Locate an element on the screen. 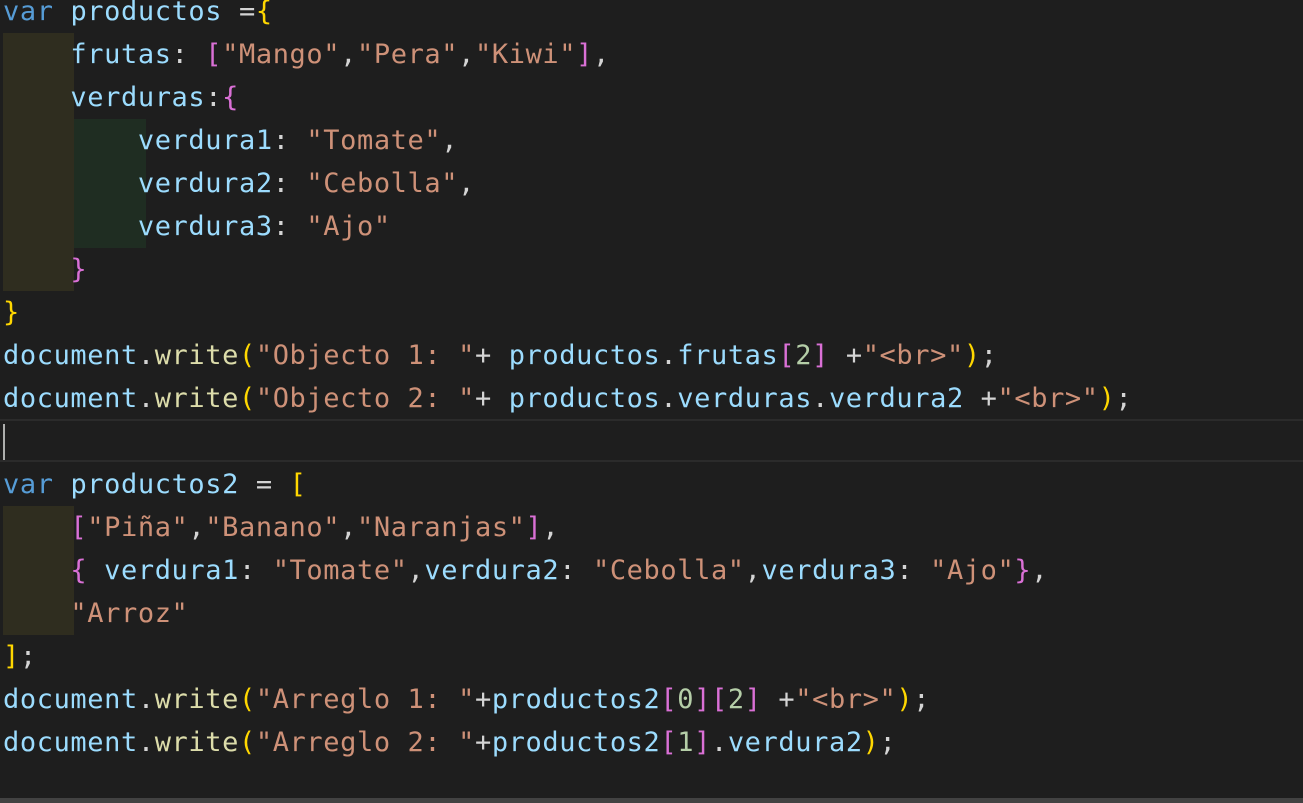  code-token: "Kiwi" is located at coordinates (526, 54).